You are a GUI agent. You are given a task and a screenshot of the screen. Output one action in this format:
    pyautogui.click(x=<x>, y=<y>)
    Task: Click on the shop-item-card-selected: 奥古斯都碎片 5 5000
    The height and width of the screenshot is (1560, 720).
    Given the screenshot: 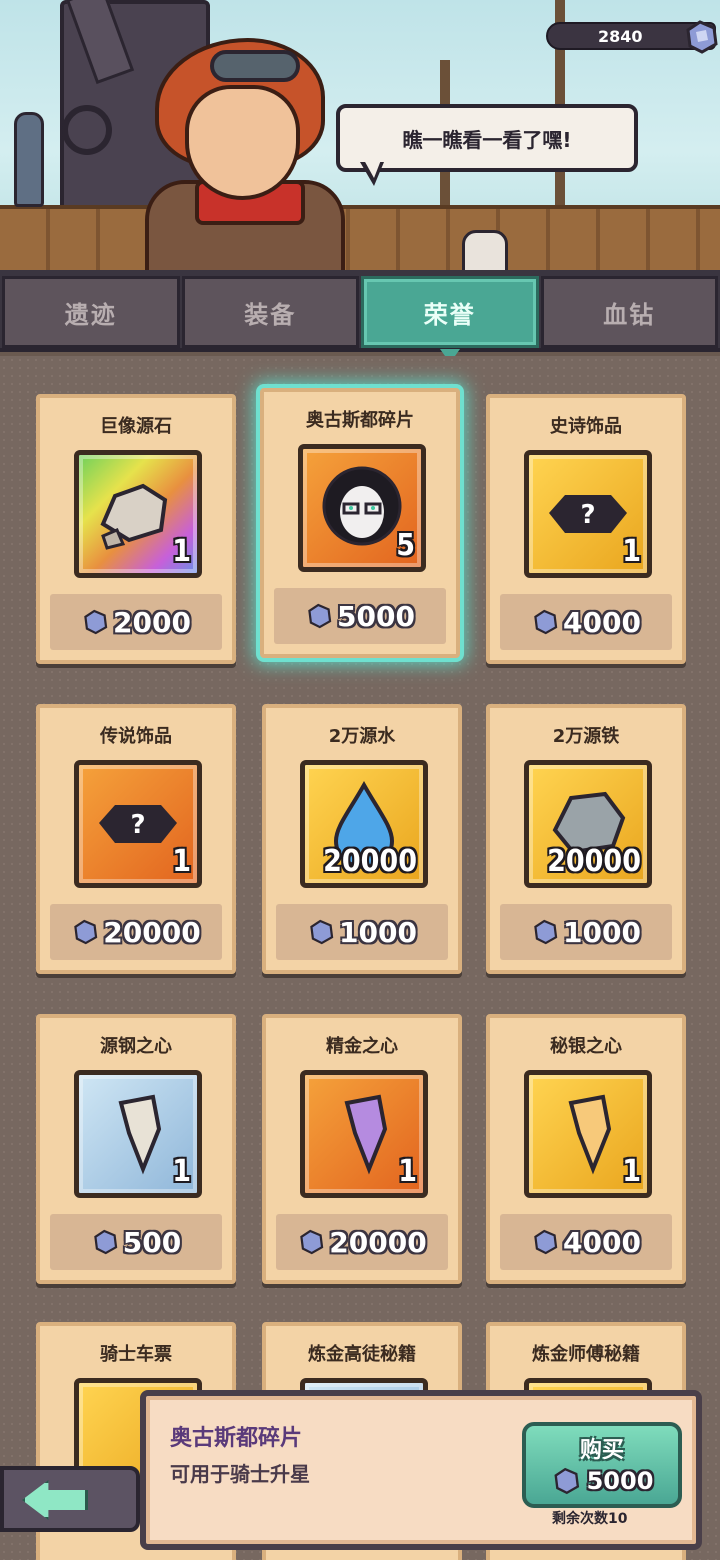 What is the action you would take?
    pyautogui.click(x=360, y=523)
    